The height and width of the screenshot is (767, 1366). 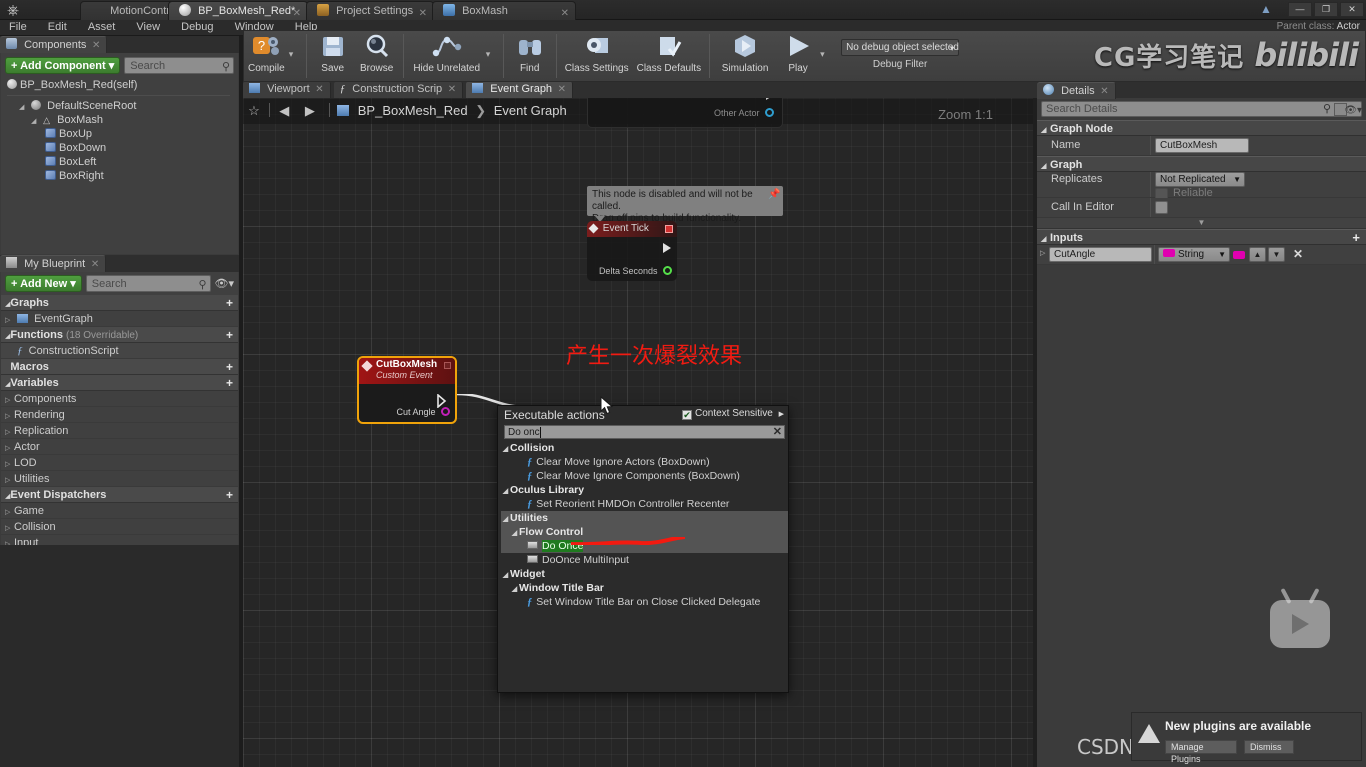 I want to click on play-button: Play, so click(x=798, y=56).